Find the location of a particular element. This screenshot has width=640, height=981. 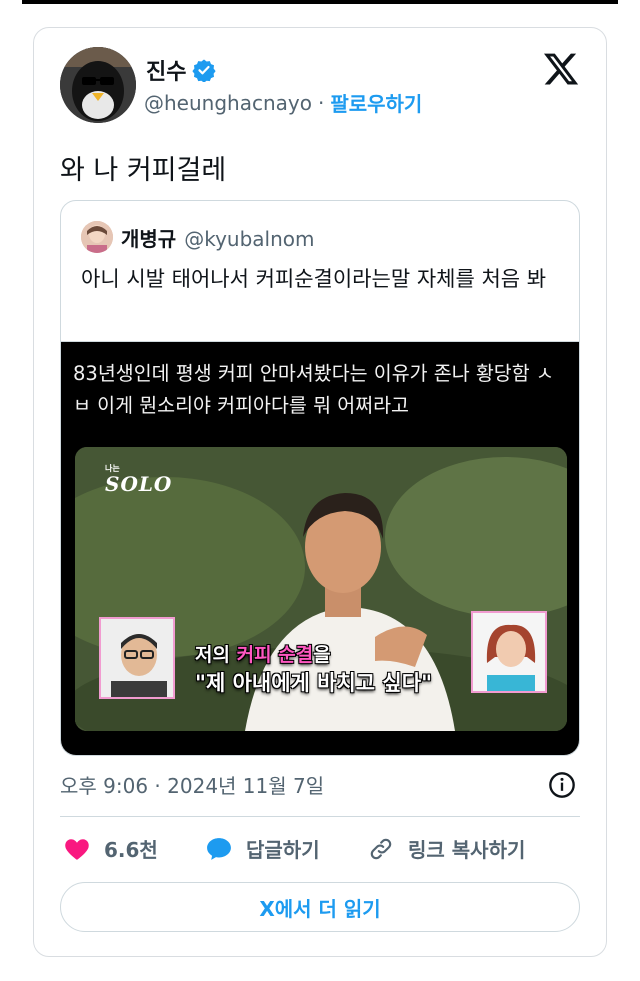

info-icon is located at coordinates (562, 785).